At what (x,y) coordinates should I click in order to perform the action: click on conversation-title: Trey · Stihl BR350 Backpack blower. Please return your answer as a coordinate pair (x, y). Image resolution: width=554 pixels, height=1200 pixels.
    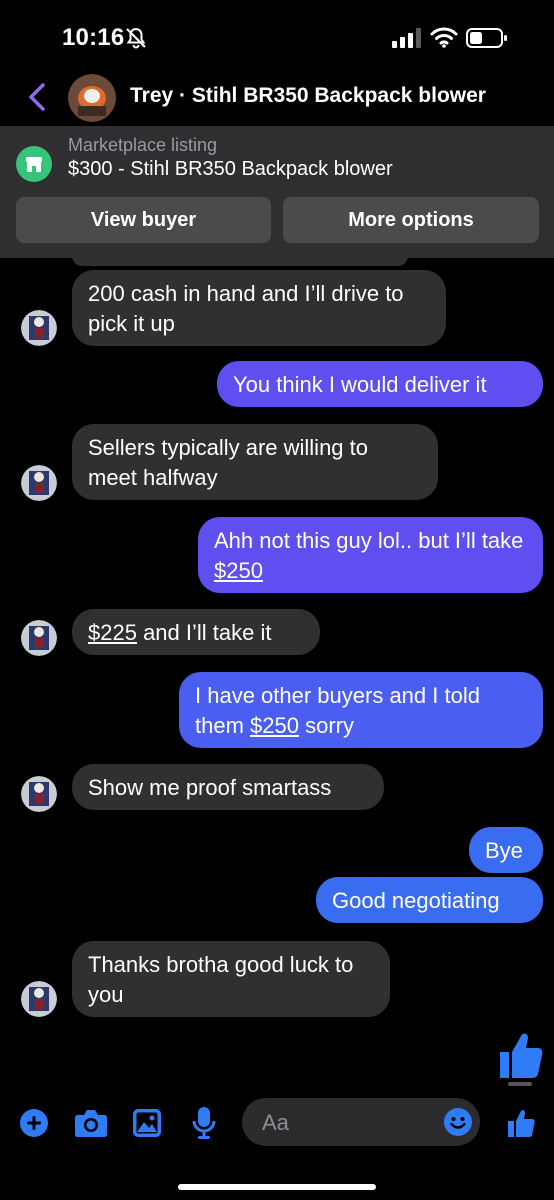
    Looking at the image, I should click on (308, 95).